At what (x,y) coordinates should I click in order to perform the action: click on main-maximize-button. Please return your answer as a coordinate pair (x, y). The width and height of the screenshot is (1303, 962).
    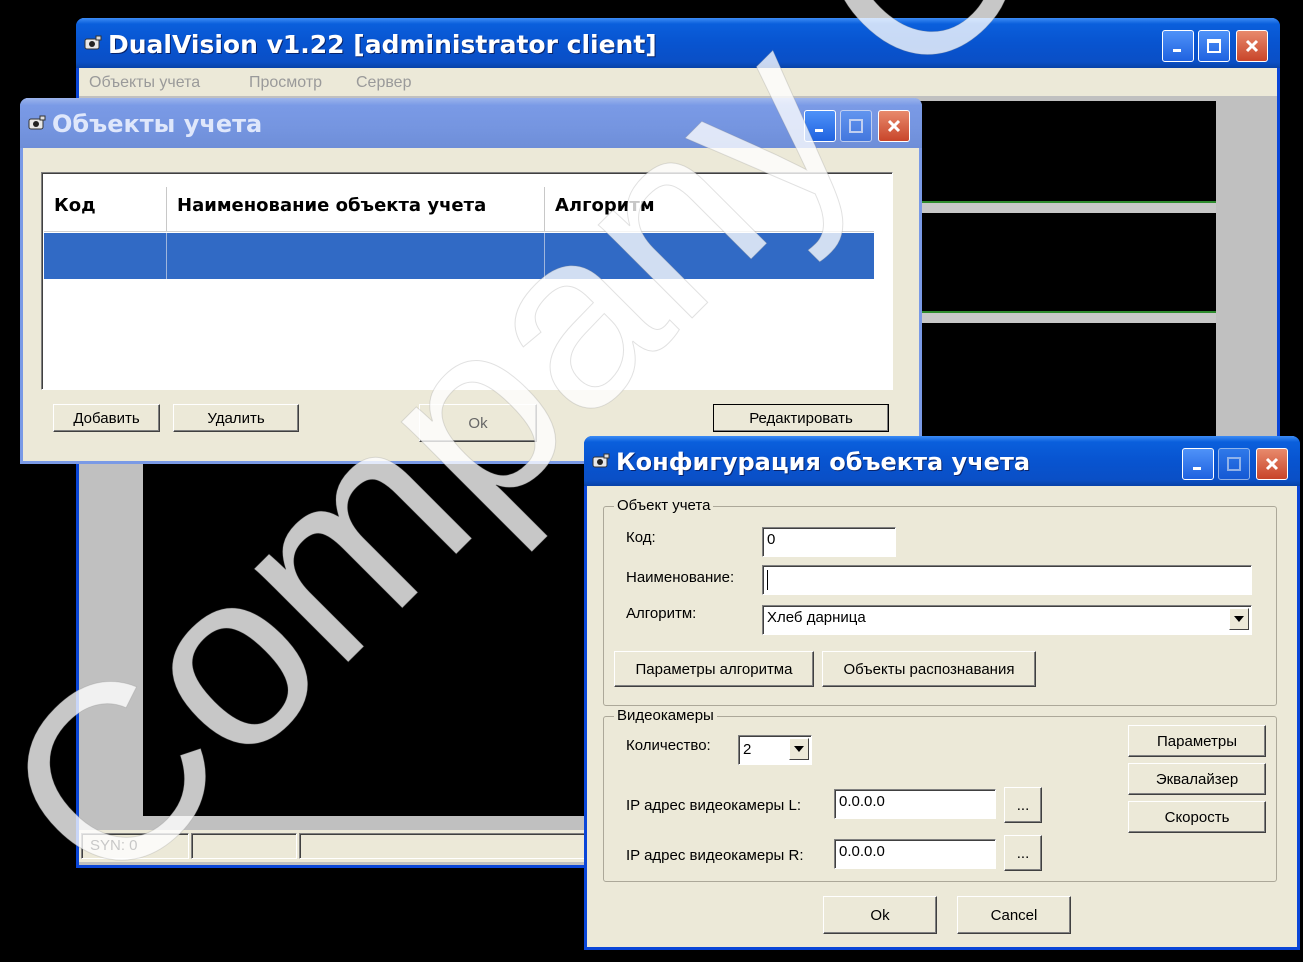
    Looking at the image, I should click on (1214, 46).